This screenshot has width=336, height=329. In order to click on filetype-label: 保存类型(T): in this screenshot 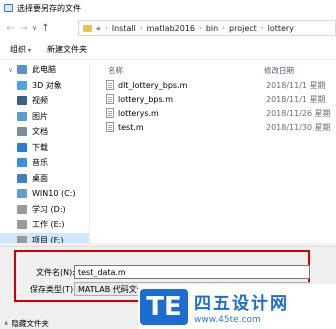, I will do `click(53, 289)`.